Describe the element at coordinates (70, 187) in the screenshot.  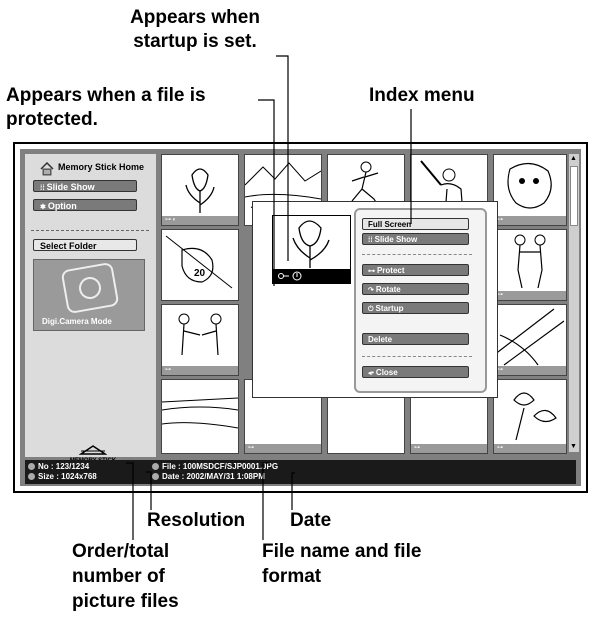
I see `slide-show-label: Slide Show` at that location.